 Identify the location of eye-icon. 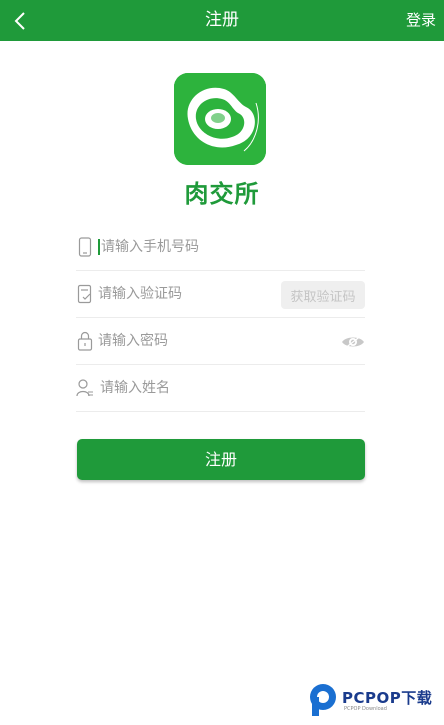
(353, 342).